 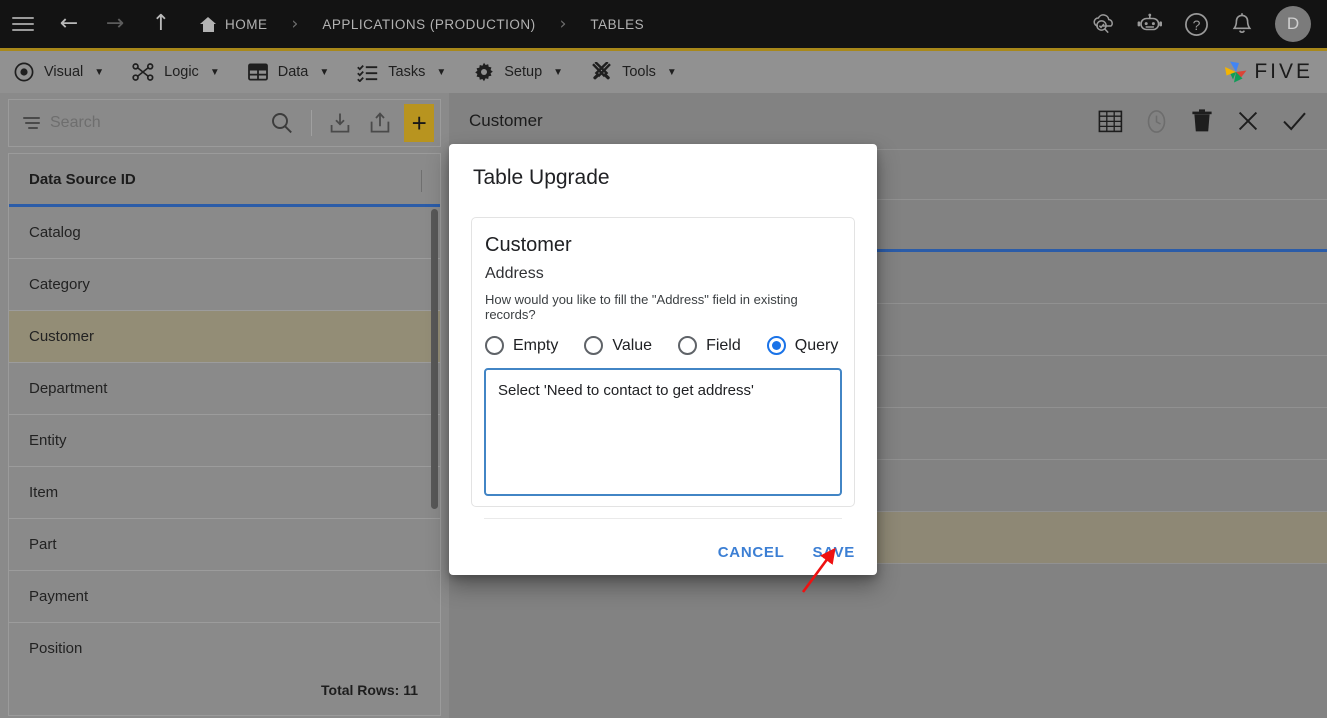 I want to click on help-icon: ?, so click(x=1196, y=24).